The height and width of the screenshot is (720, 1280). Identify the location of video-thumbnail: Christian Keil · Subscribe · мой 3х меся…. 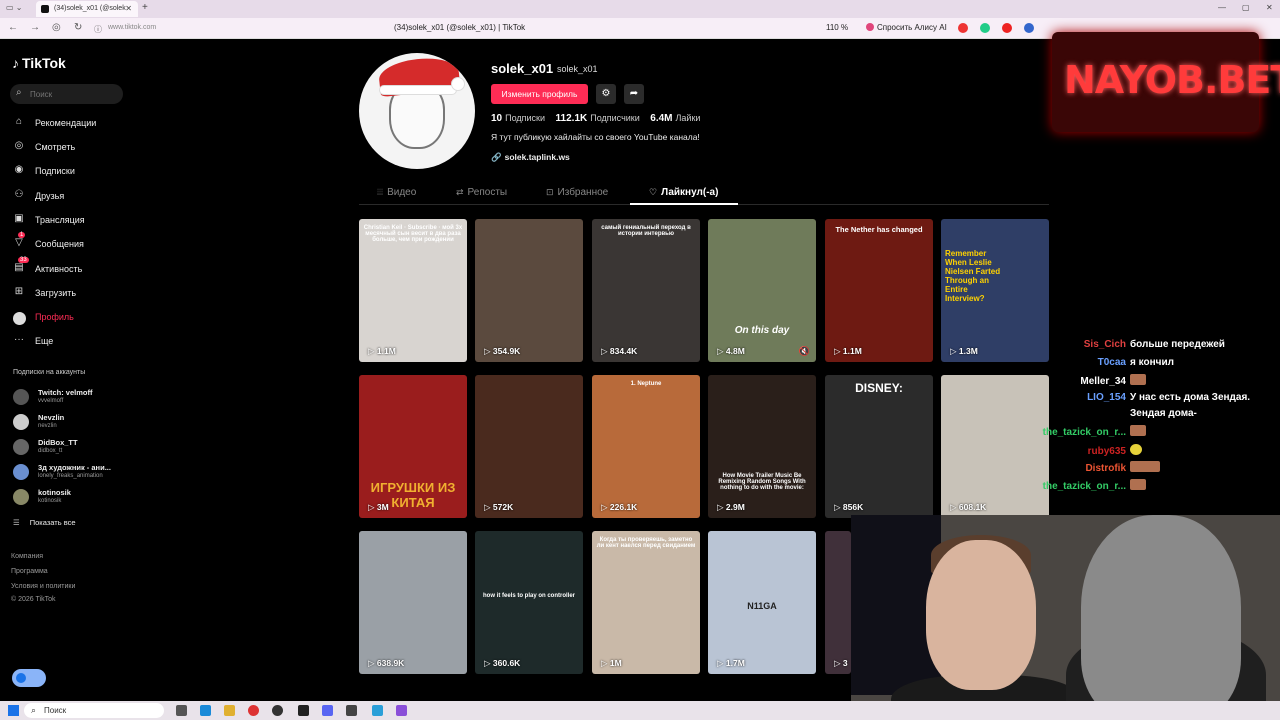
(413, 290).